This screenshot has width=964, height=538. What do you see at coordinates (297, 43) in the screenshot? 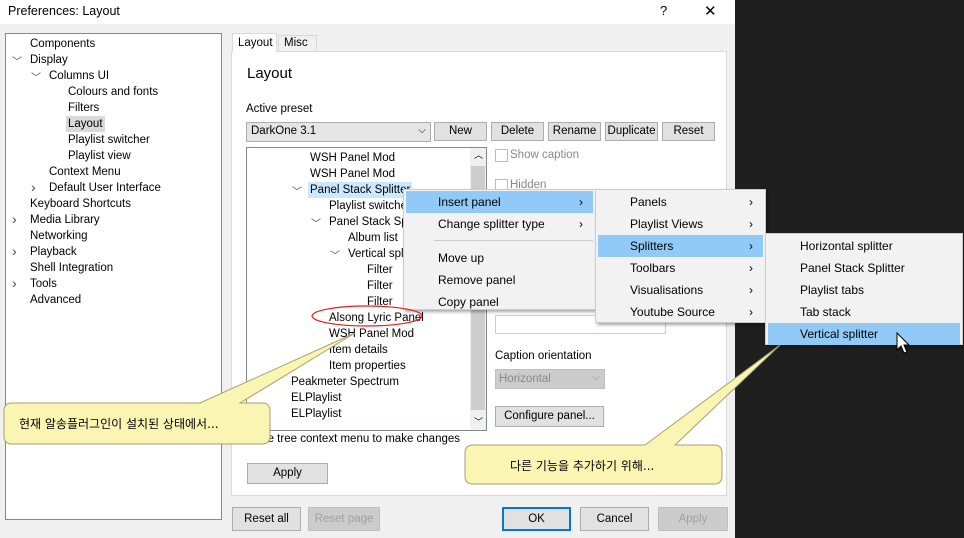
I see `tab-misc: Misc` at bounding box center [297, 43].